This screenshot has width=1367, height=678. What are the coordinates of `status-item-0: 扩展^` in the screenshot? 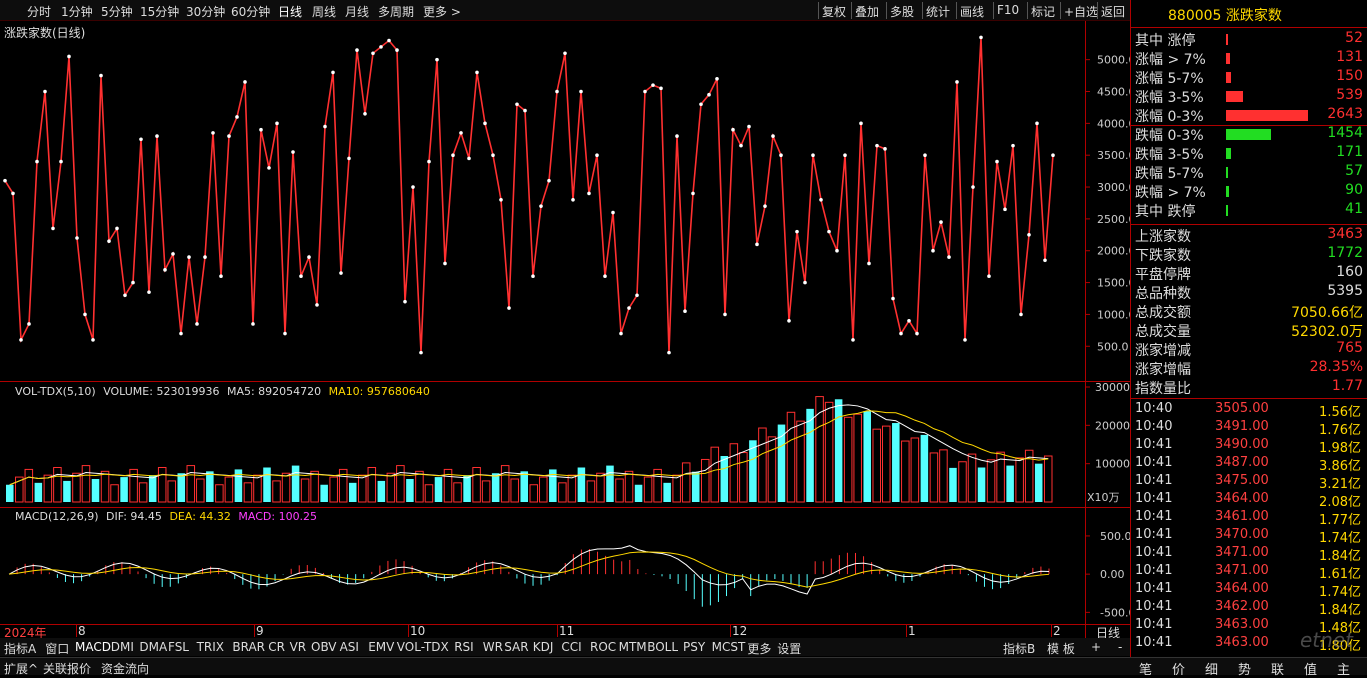 It's located at (21, 668).